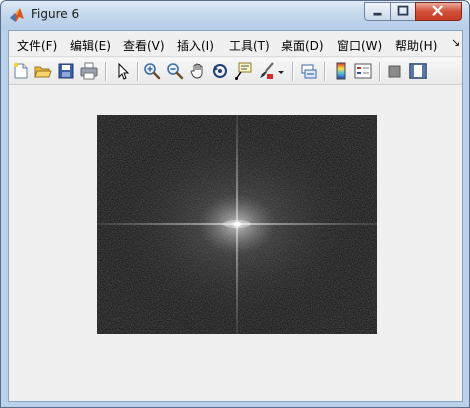  I want to click on print-button, so click(89, 71).